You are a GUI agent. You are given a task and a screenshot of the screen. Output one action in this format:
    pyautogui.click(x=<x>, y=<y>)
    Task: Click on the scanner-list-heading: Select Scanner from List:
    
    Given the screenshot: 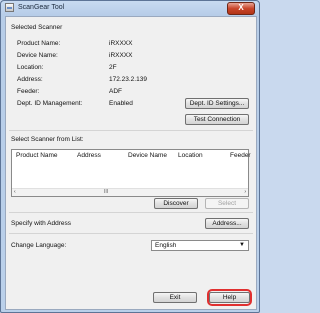 What is the action you would take?
    pyautogui.click(x=47, y=139)
    